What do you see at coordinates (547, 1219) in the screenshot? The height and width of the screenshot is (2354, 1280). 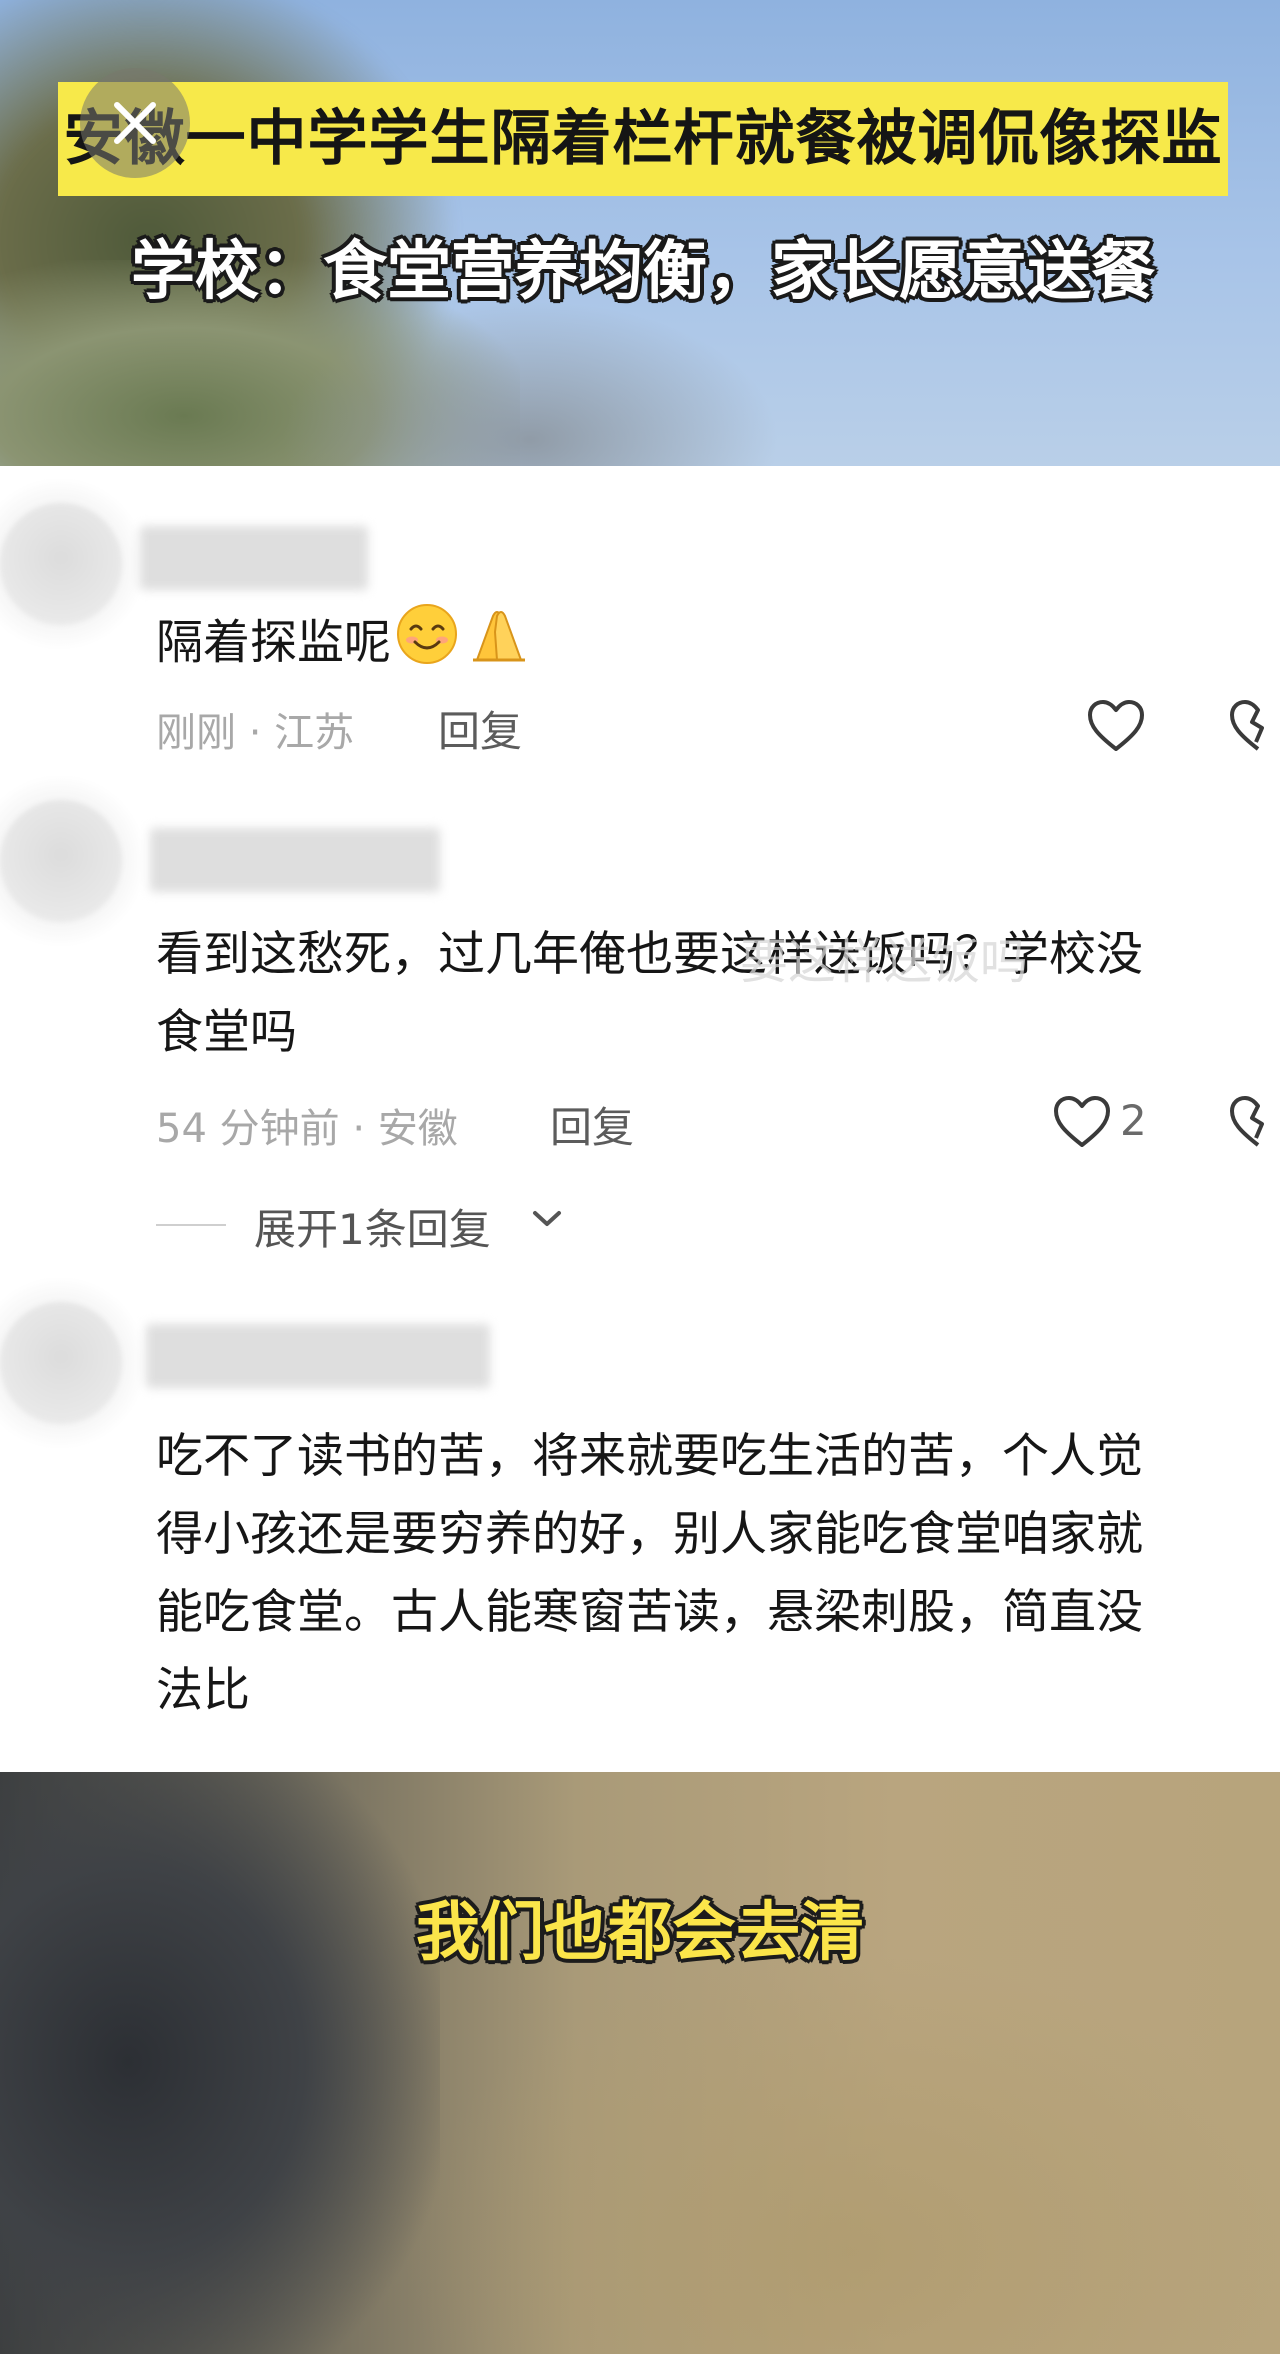 I see `chevron-down-icon` at bounding box center [547, 1219].